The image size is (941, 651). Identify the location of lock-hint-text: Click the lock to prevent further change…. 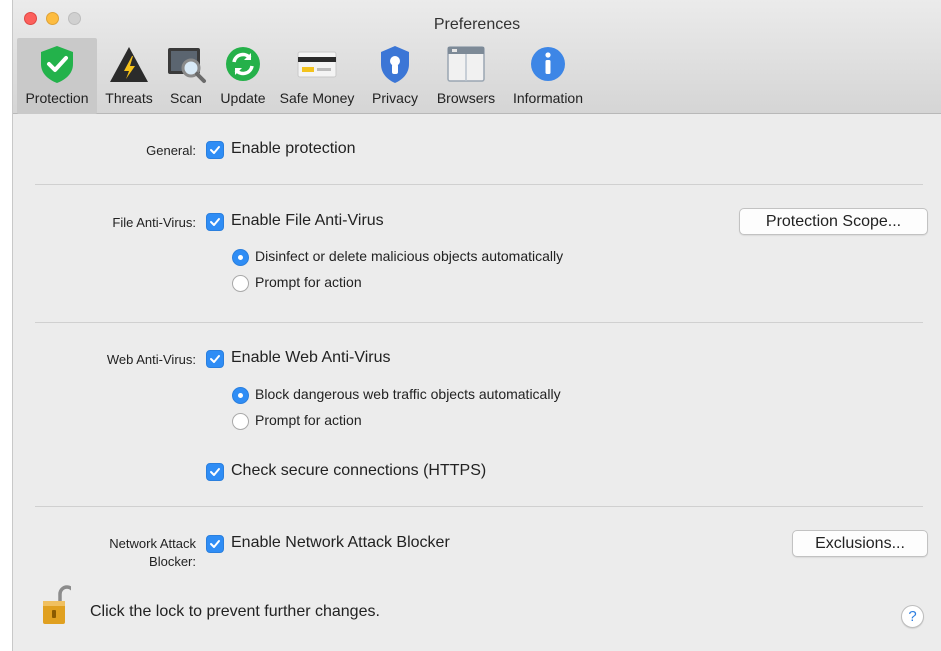
(235, 611).